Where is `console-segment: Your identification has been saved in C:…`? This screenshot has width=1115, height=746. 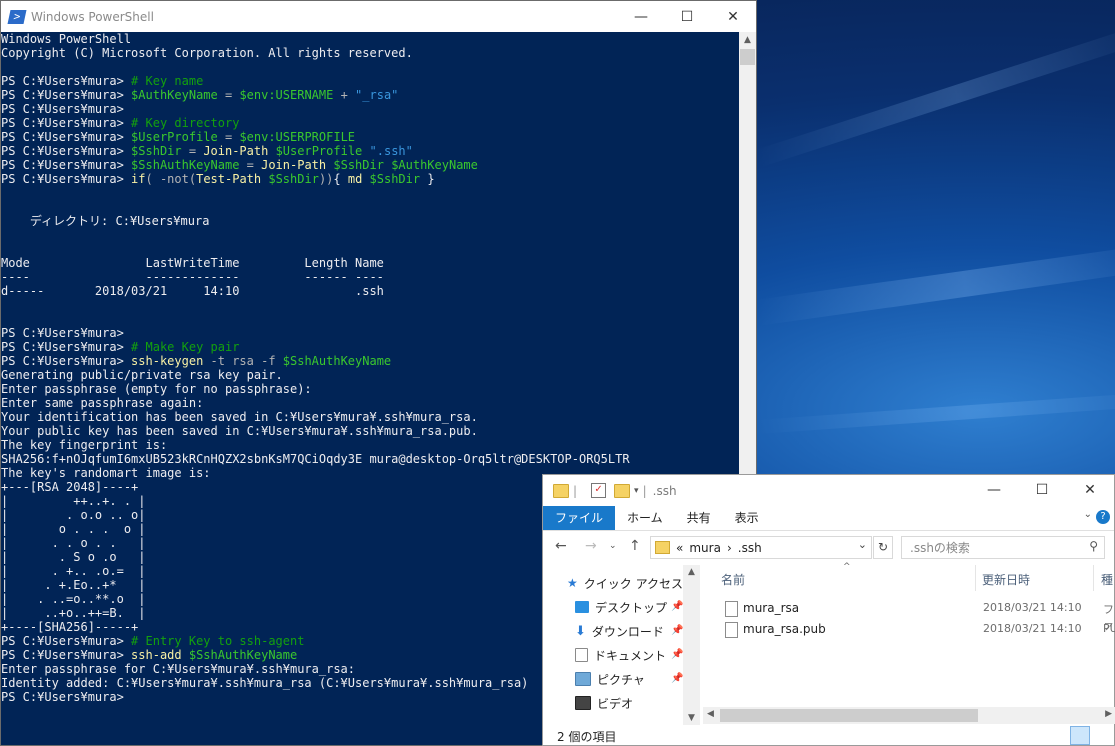 console-segment: Your identification has been saved in C:… is located at coordinates (239, 417).